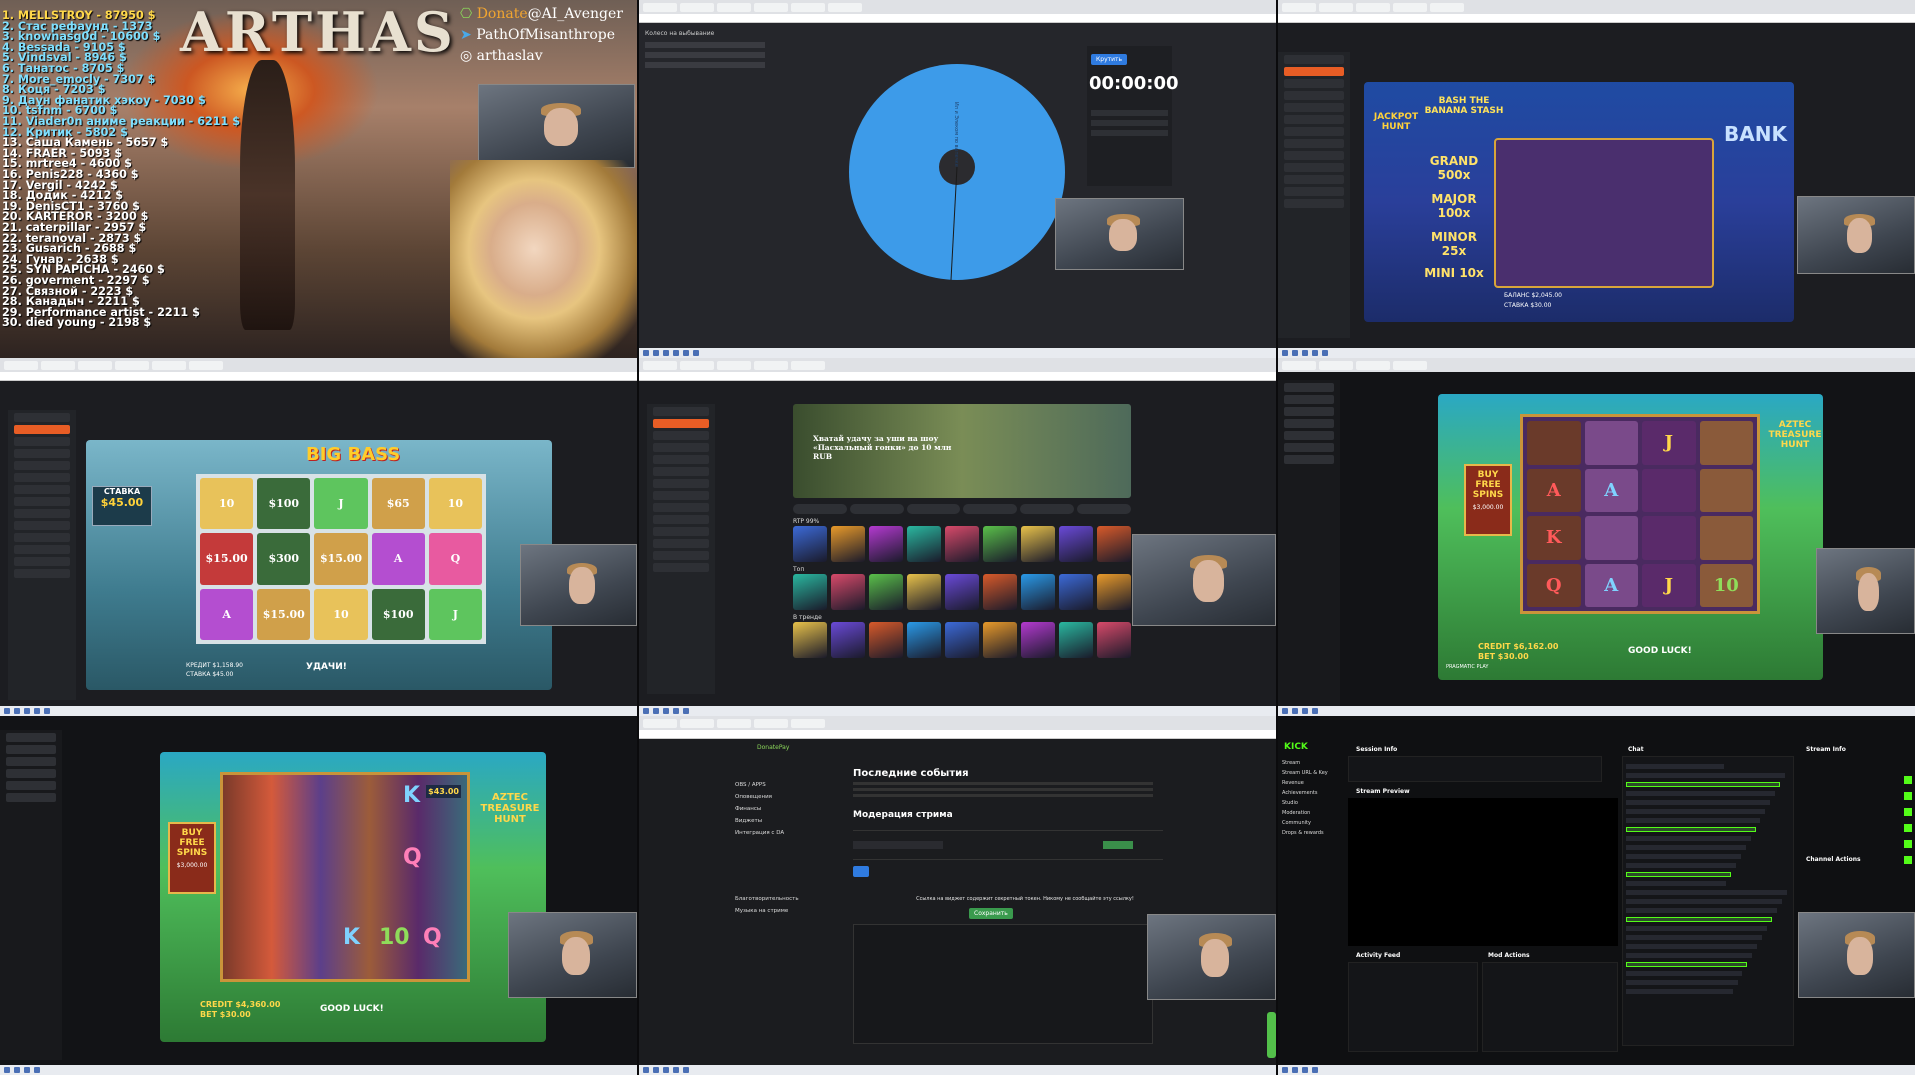 The width and height of the screenshot is (1915, 1075). What do you see at coordinates (1312, 823) in the screenshot?
I see `kick-menu-item: Community` at bounding box center [1312, 823].